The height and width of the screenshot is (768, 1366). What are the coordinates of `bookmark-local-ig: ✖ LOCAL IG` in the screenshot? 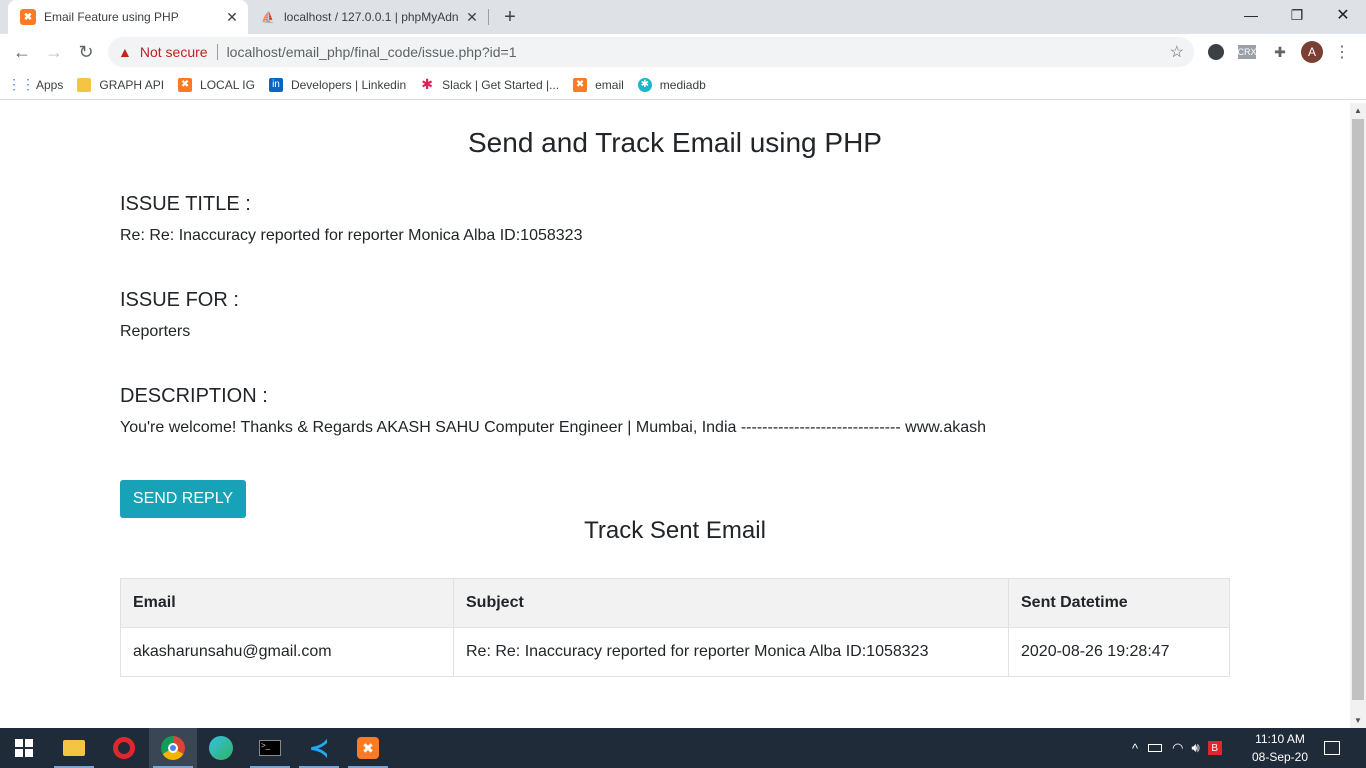 It's located at (216, 84).